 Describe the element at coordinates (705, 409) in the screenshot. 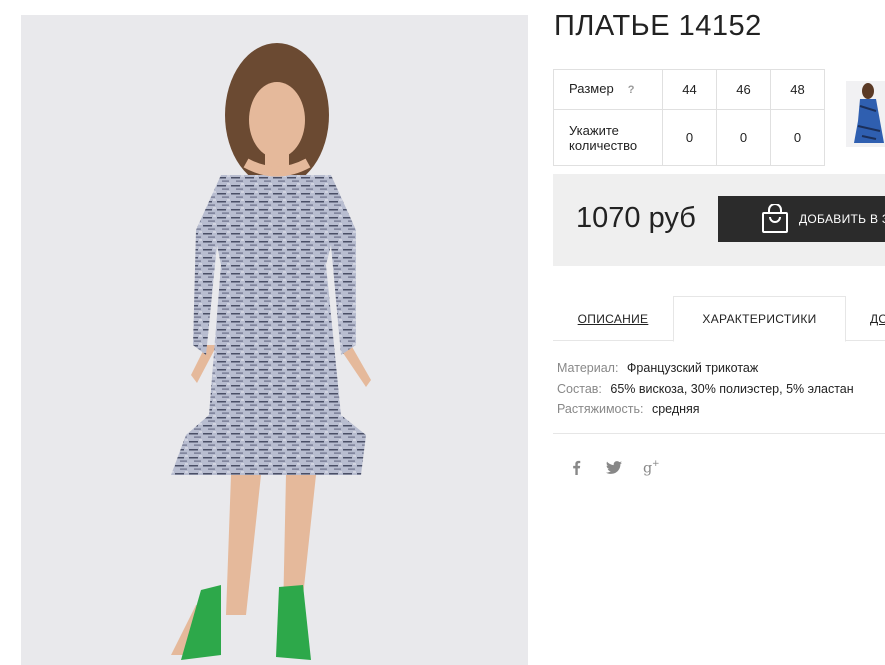

I see `spec-row: Растяжимость: средняя` at that location.